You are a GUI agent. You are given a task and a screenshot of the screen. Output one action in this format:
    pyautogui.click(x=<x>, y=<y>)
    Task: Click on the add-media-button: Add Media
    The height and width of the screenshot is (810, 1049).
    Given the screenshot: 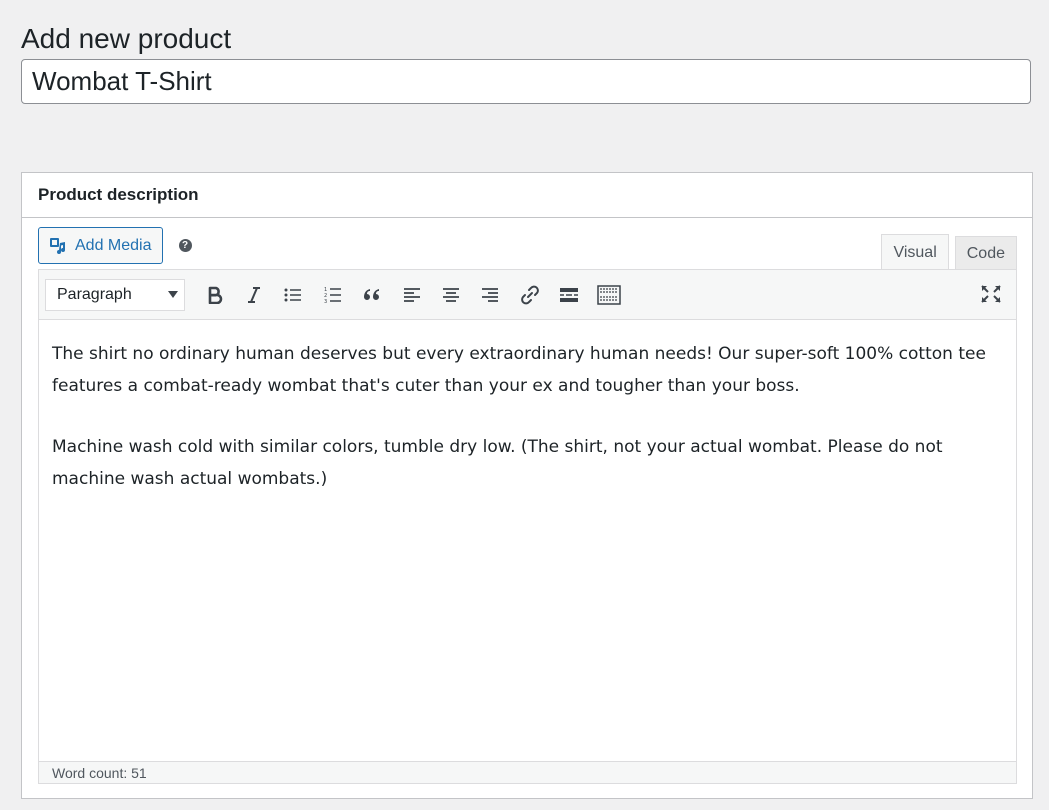 What is the action you would take?
    pyautogui.click(x=100, y=245)
    